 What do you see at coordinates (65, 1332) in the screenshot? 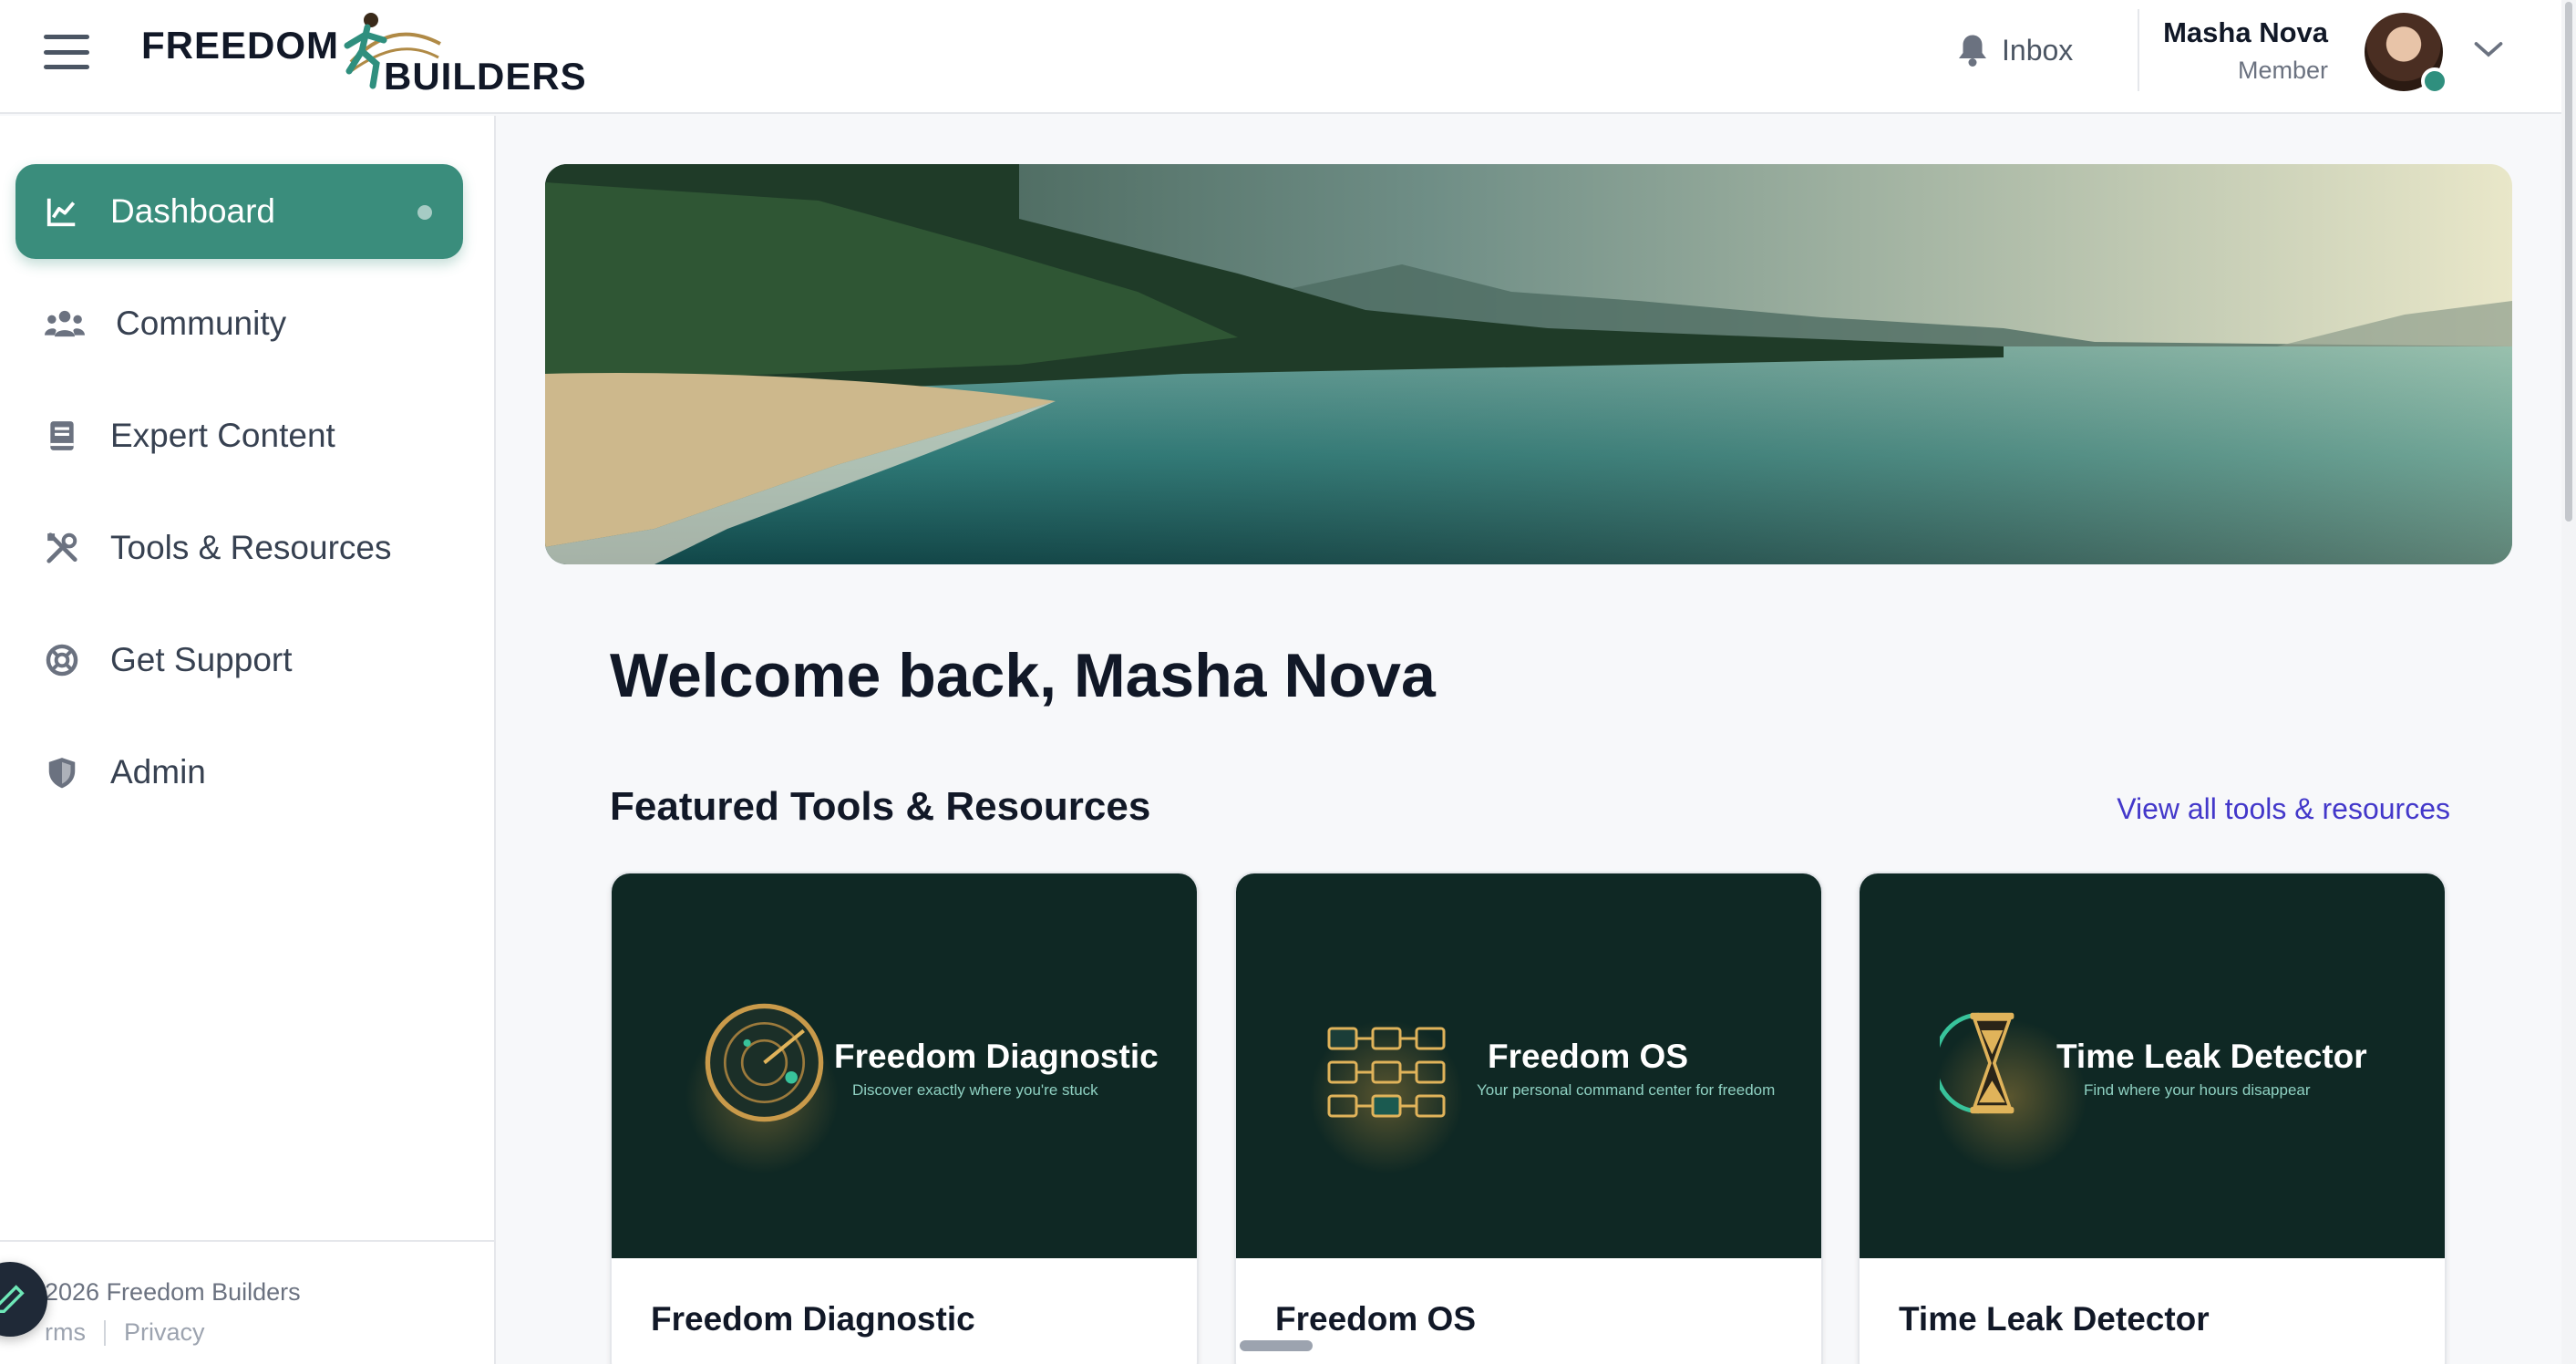
I see `terms-link: rms` at bounding box center [65, 1332].